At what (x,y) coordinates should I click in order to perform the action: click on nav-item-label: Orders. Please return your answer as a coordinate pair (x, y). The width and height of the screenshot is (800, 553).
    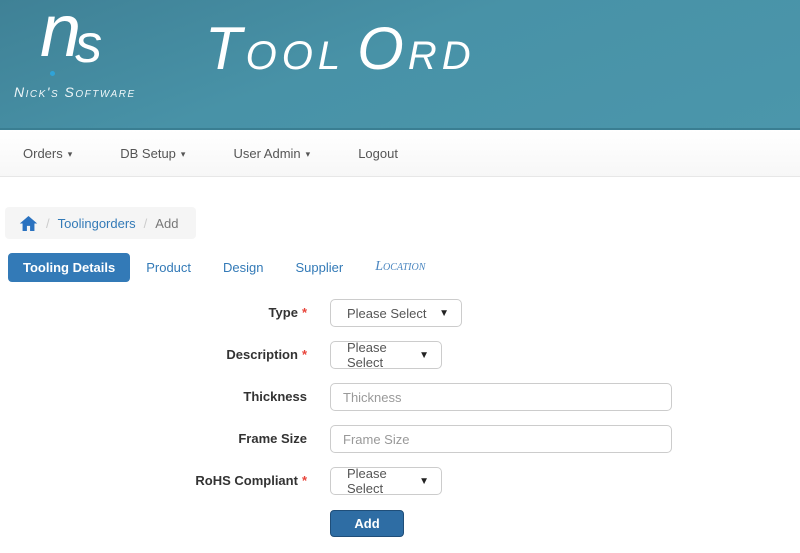
    Looking at the image, I should click on (43, 153).